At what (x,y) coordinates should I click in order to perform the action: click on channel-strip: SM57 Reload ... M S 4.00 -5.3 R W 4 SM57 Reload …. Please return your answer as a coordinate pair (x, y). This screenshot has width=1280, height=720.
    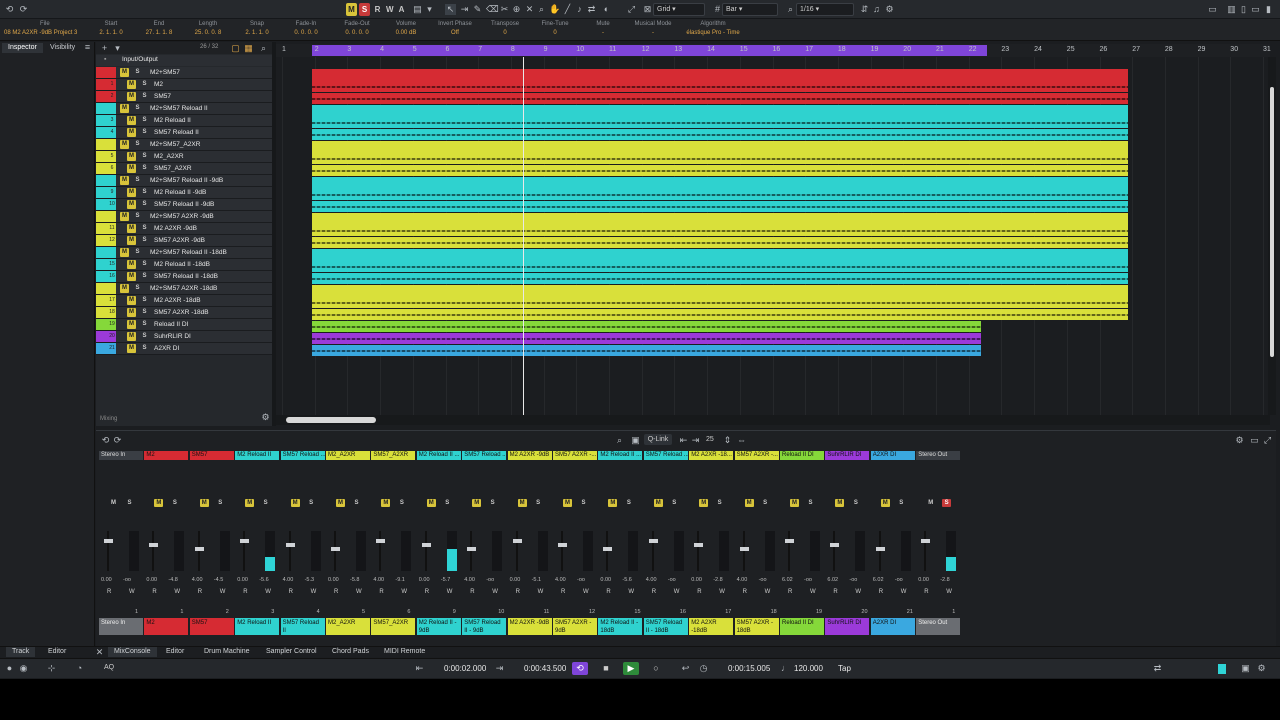
    Looking at the image, I should click on (303, 543).